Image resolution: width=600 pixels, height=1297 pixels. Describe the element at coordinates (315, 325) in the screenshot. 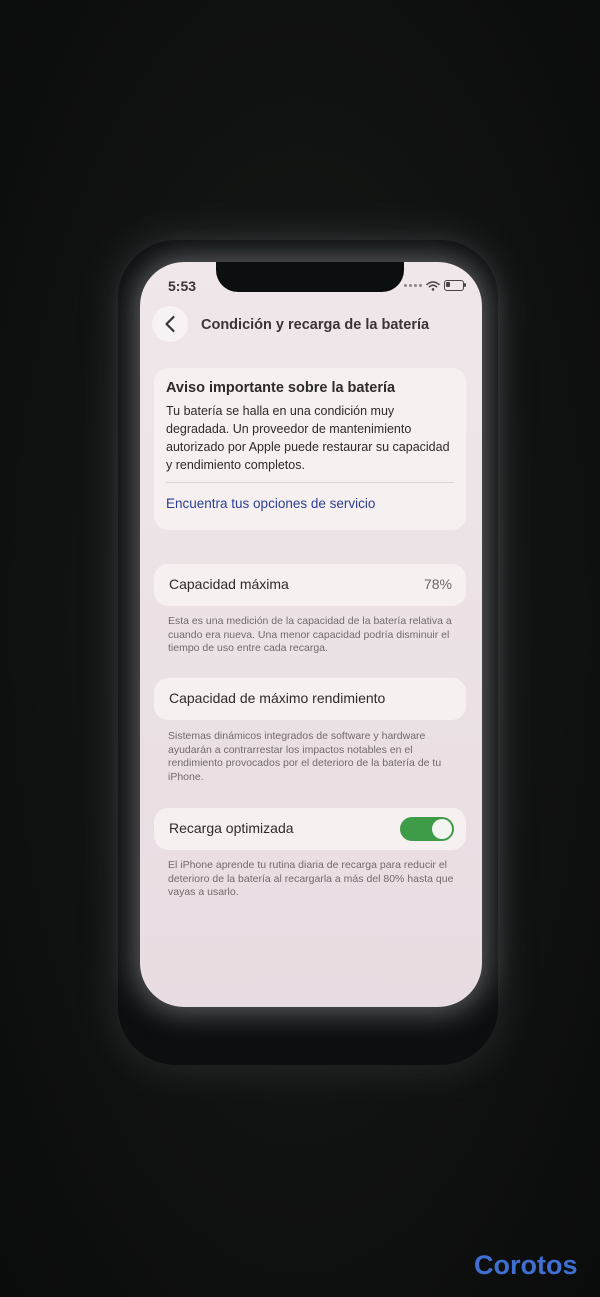

I see `page-title: Condición y recarga de la batería` at that location.